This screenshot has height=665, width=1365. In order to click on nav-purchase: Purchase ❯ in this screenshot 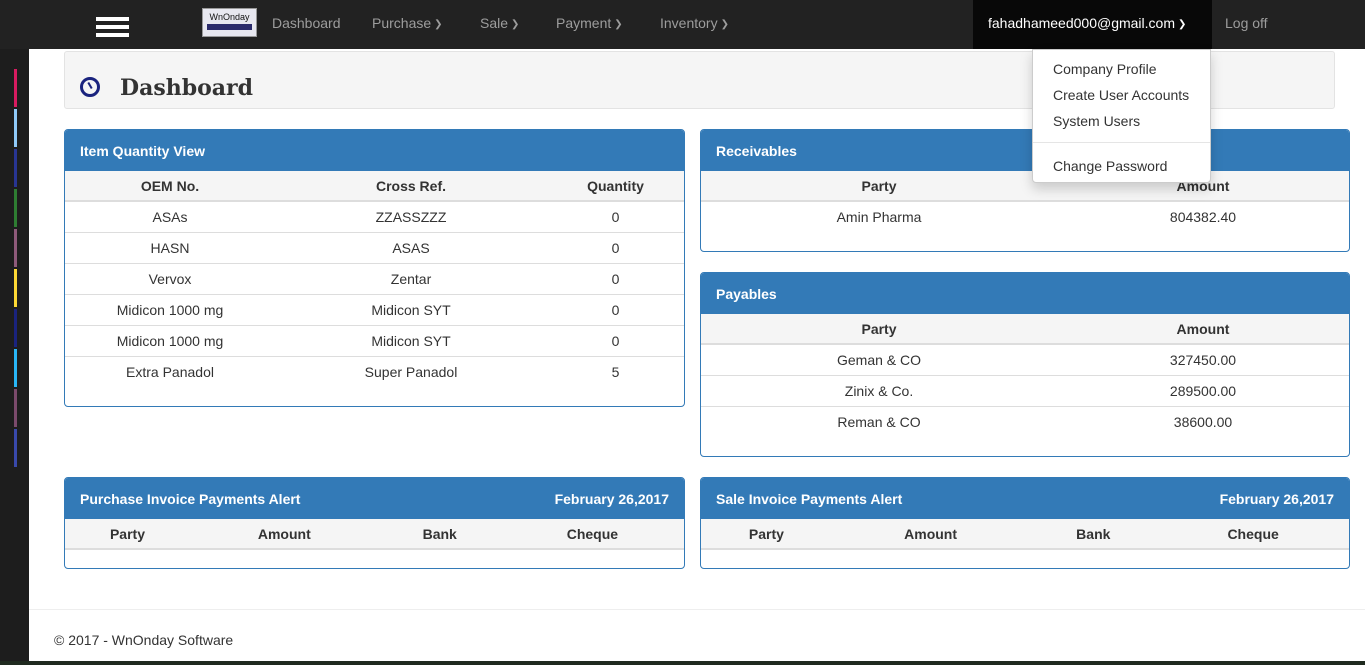, I will do `click(407, 23)`.